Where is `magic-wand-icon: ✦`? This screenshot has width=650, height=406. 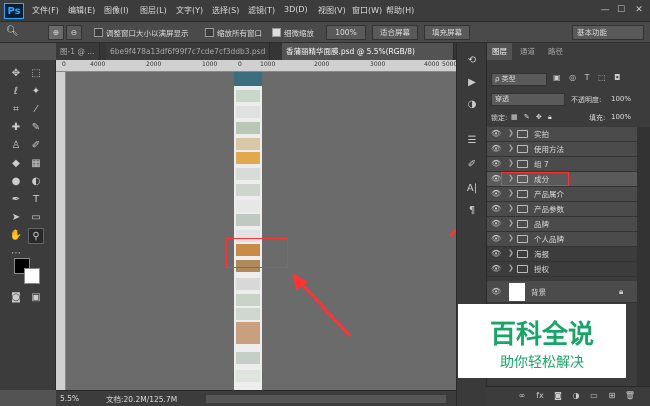 magic-wand-icon: ✦ is located at coordinates (36, 92).